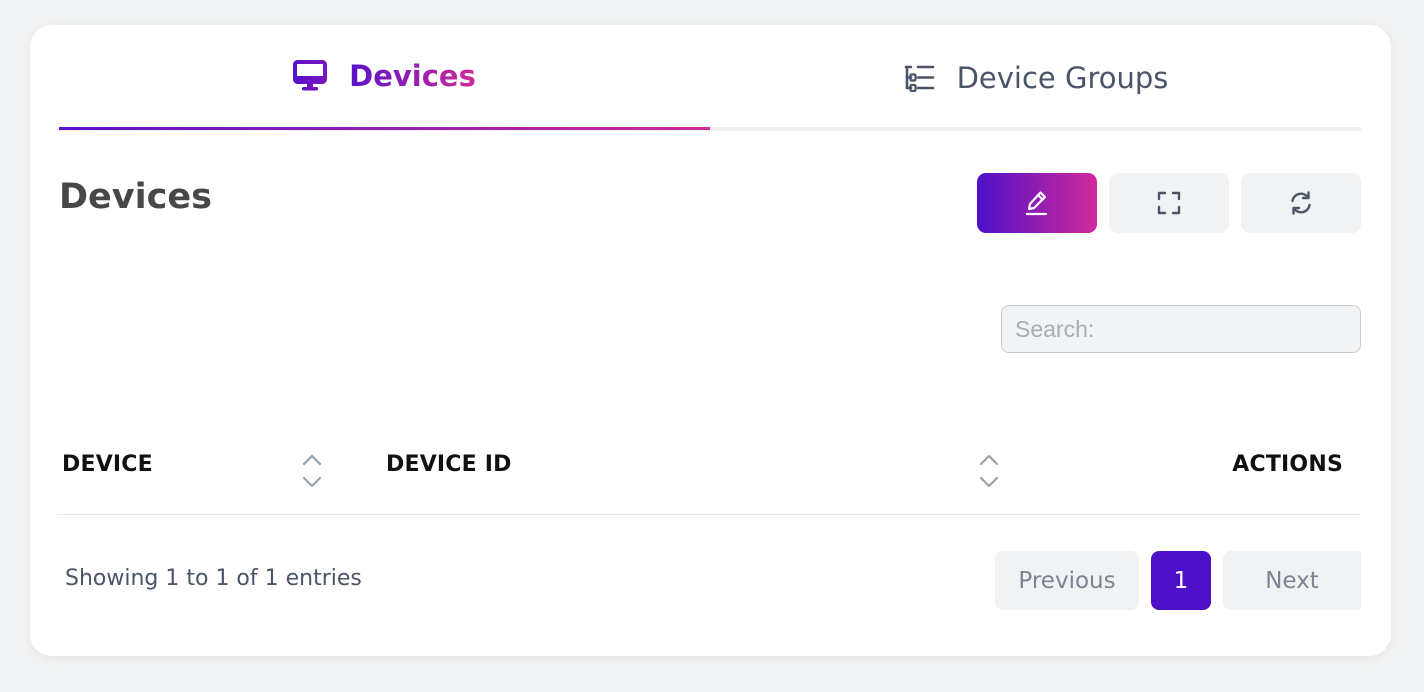 Image resolution: width=1424 pixels, height=692 pixels. Describe the element at coordinates (412, 76) in the screenshot. I see `tab-devices-label: Devices` at that location.